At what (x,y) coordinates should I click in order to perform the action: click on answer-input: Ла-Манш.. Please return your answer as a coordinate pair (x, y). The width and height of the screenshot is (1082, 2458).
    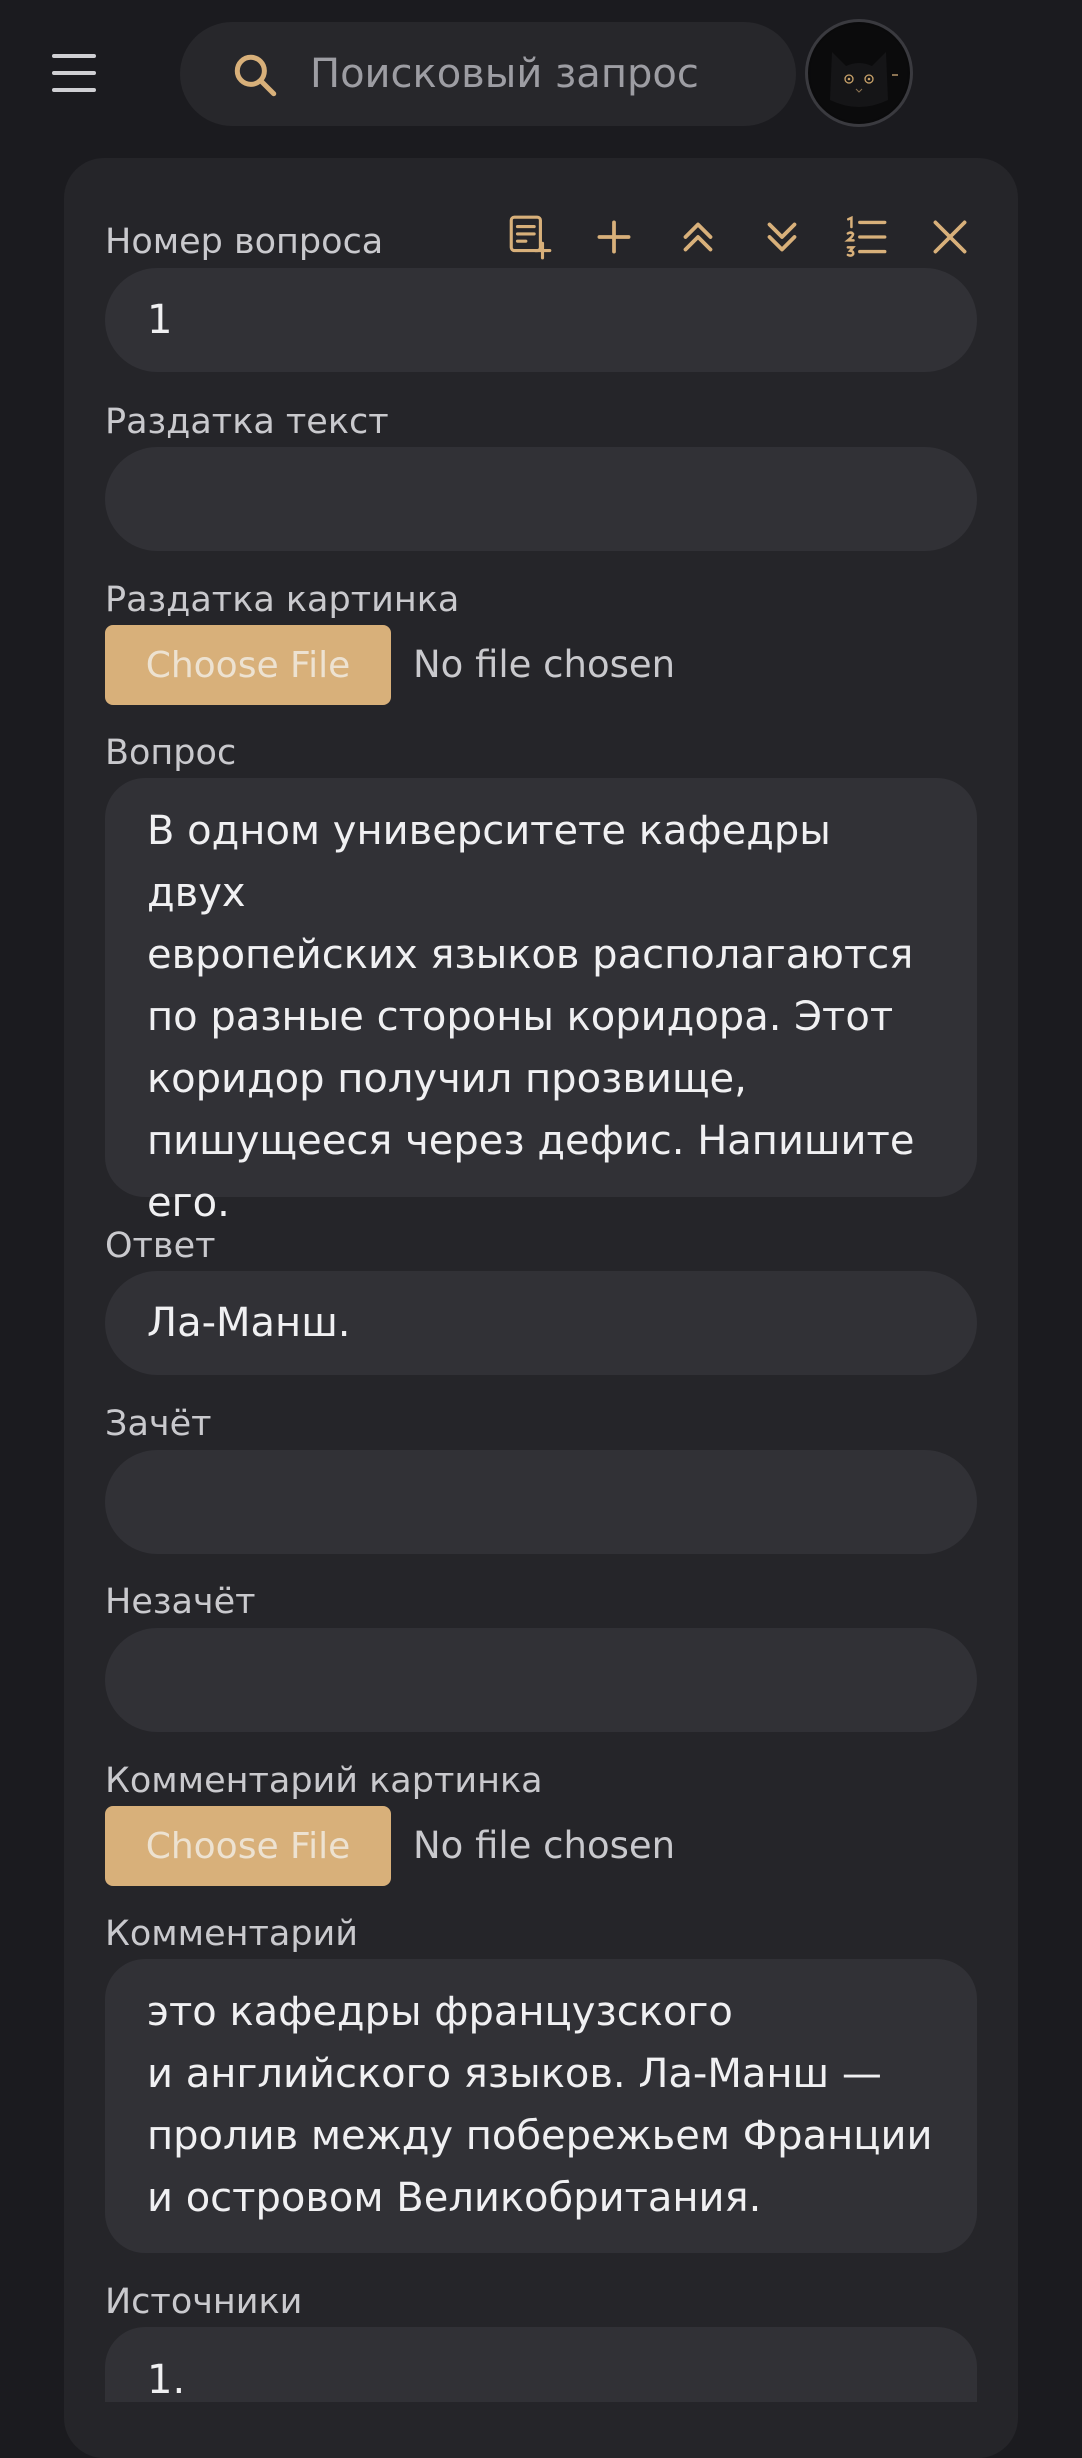
    Looking at the image, I should click on (541, 1323).